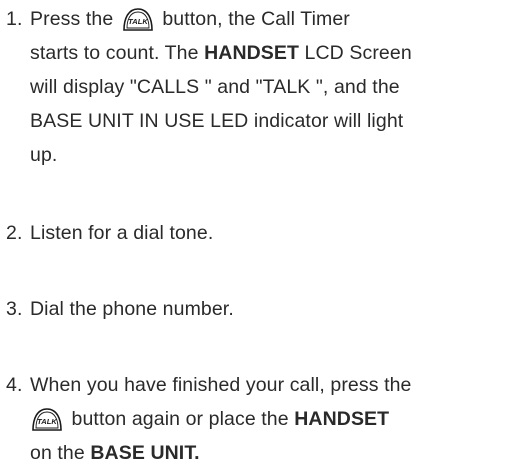 Image resolution: width=510 pixels, height=470 pixels. I want to click on step-4-line-3: on the BASE UNIT., so click(256, 453).